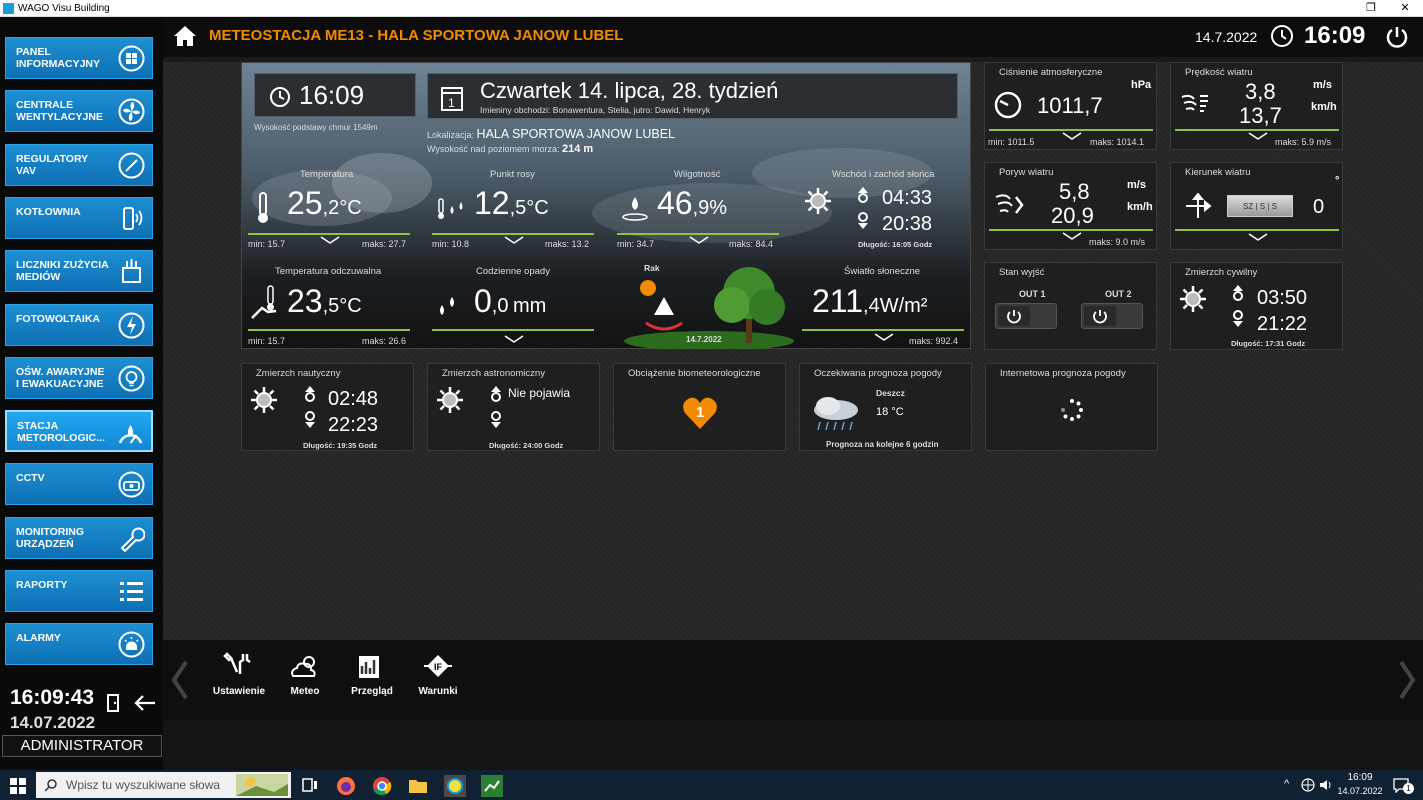  Describe the element at coordinates (180, 680) in the screenshot. I see `scroll-left-icon` at that location.